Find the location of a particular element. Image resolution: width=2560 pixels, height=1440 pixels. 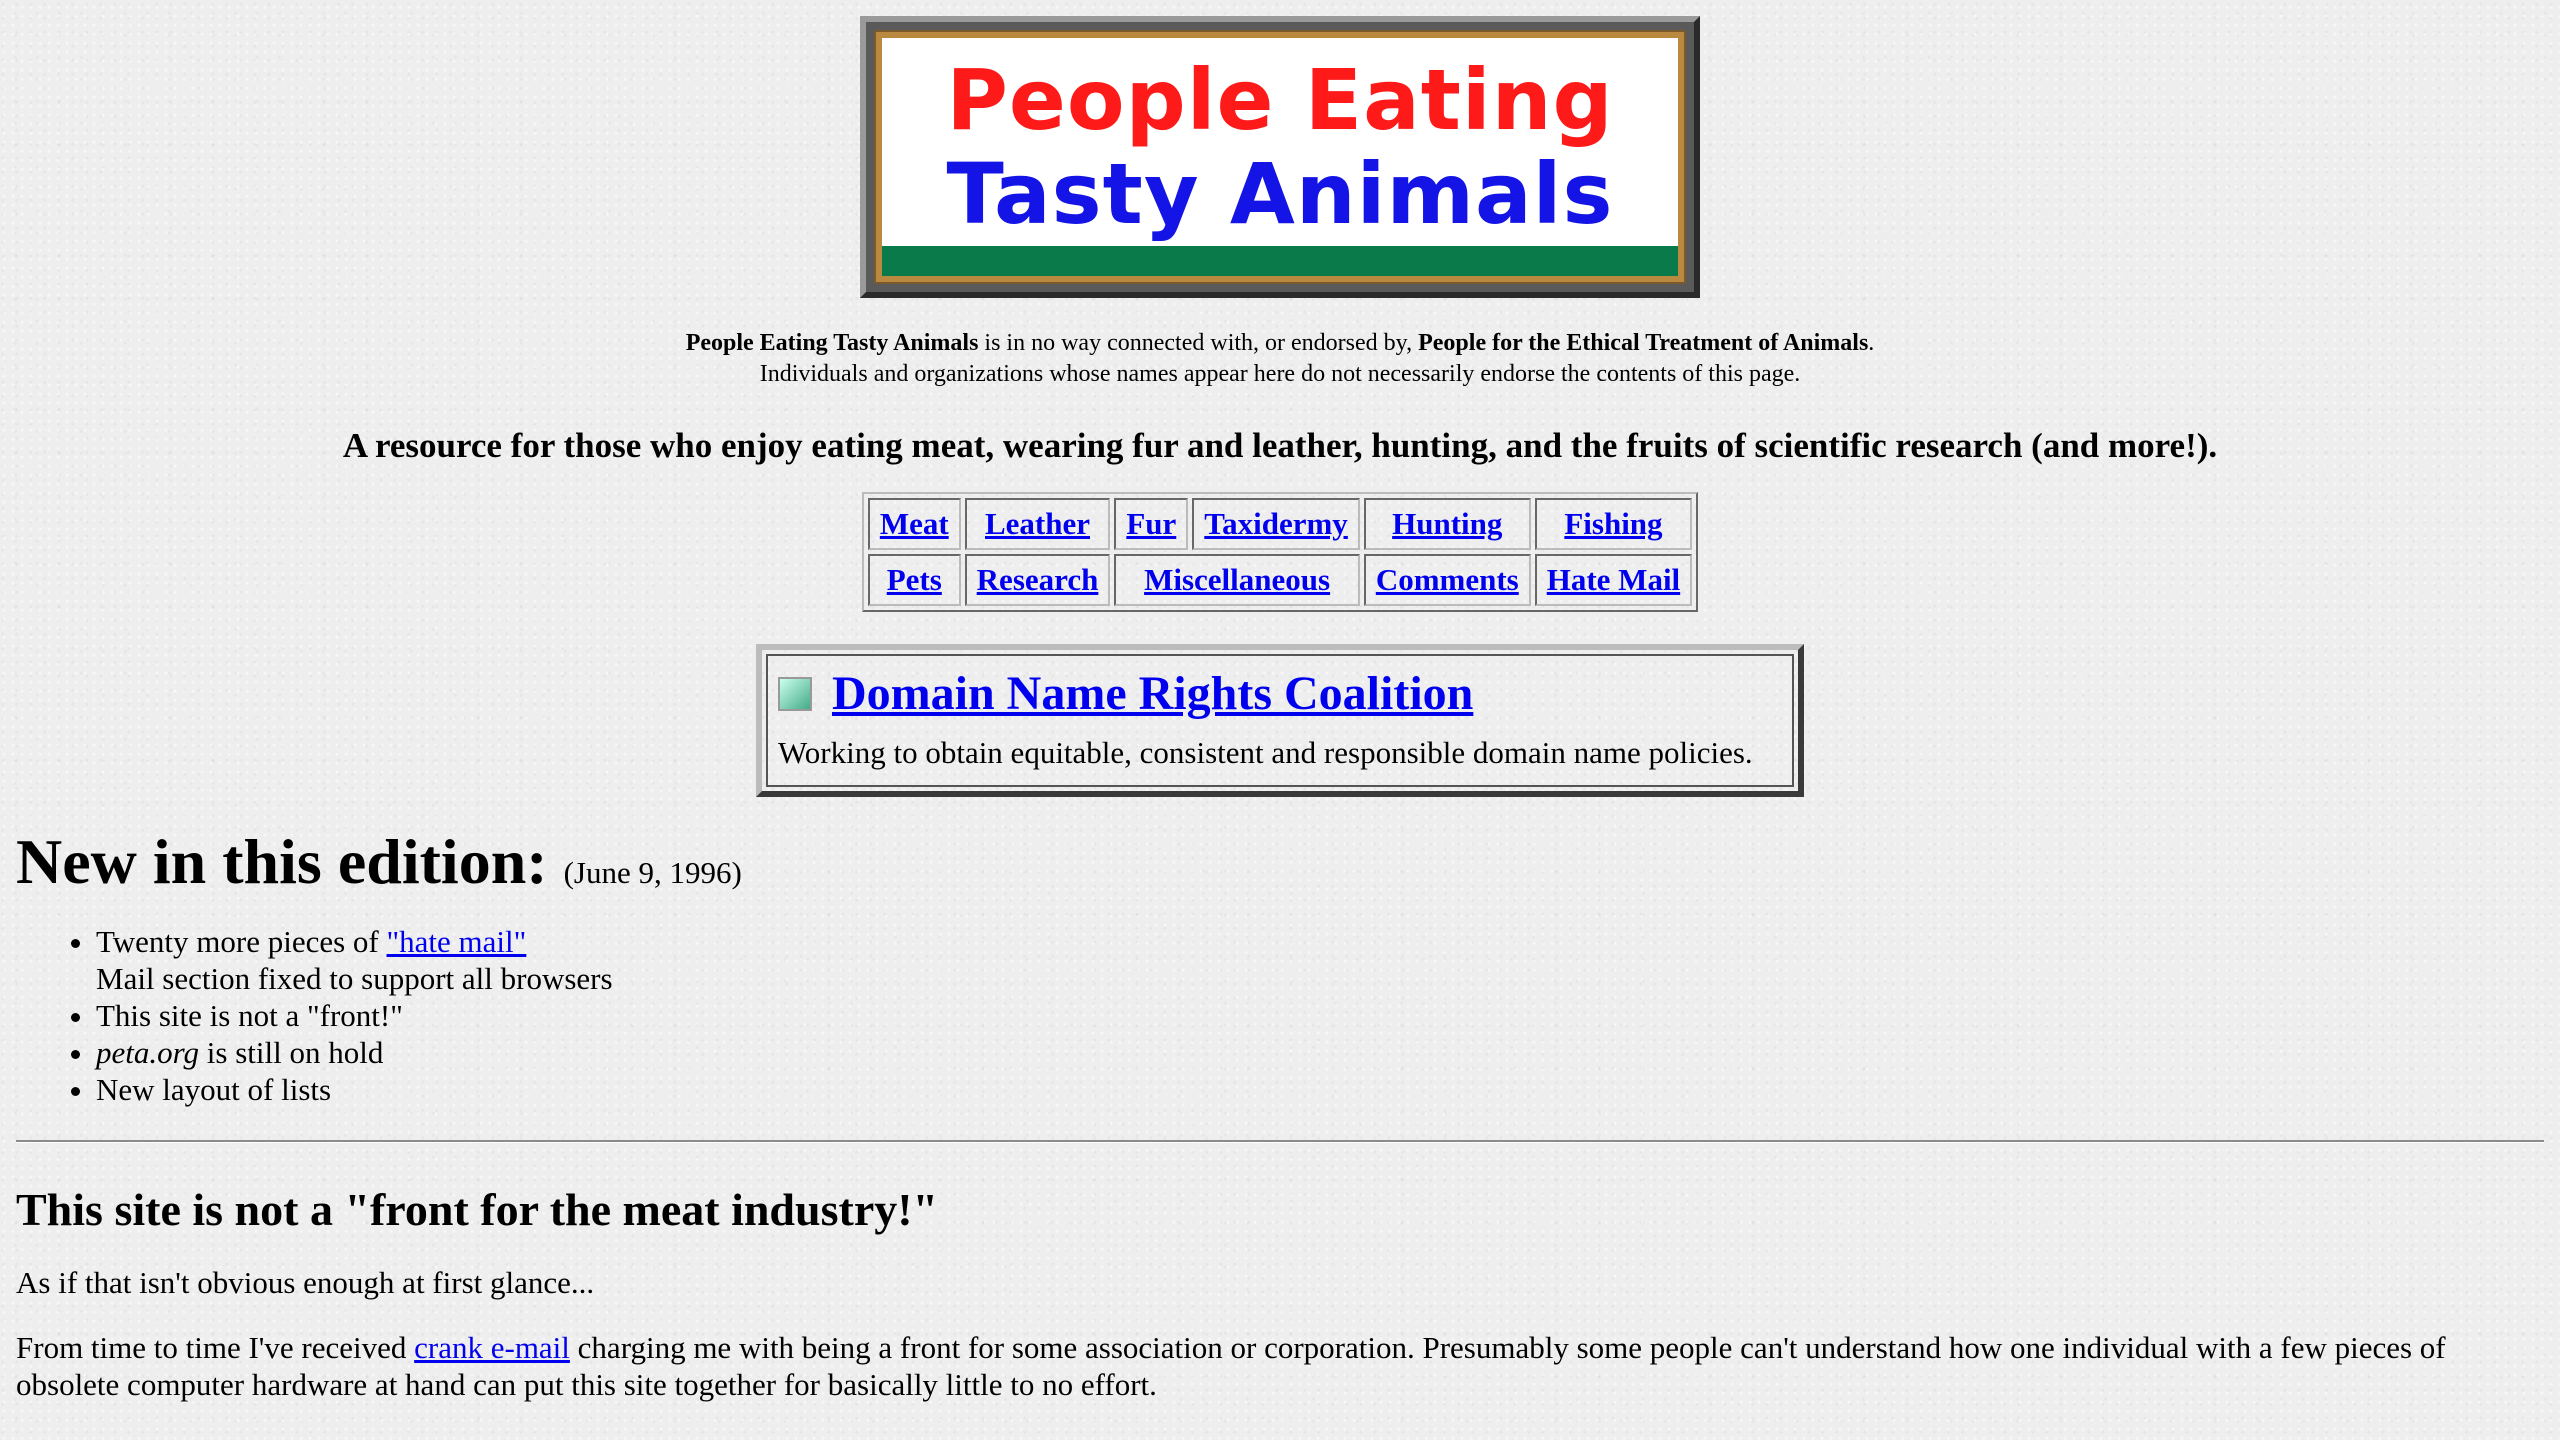

nav-link-hunting: Hunting is located at coordinates (1447, 523).